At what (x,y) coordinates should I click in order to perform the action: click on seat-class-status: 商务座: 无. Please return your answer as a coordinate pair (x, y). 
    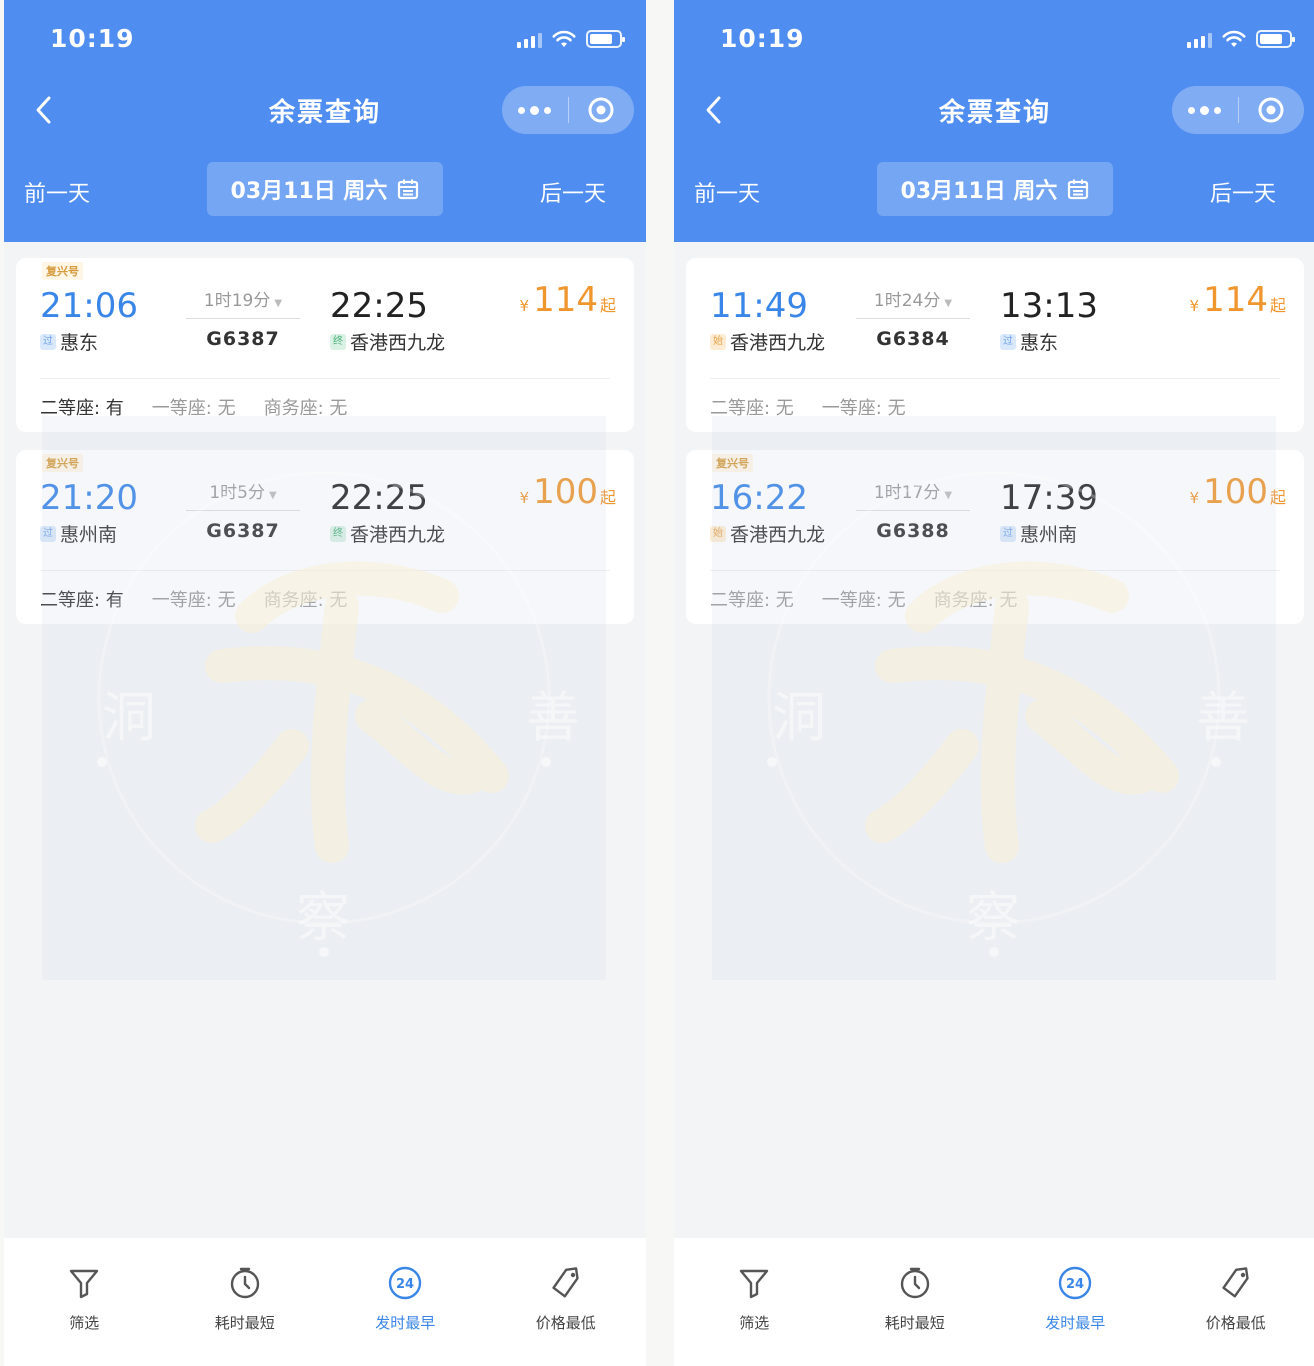
    Looking at the image, I should click on (305, 408).